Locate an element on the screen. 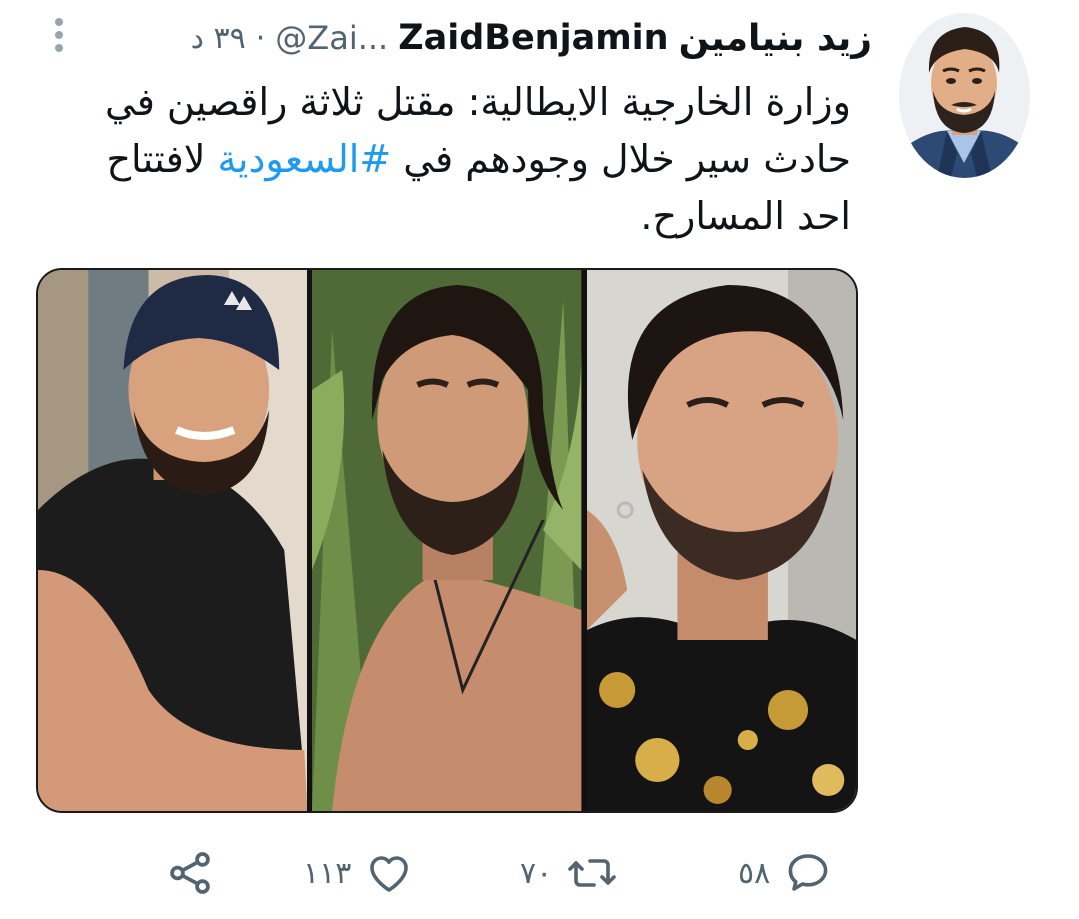 The width and height of the screenshot is (1079, 919). share-nodes-icon is located at coordinates (190, 873).